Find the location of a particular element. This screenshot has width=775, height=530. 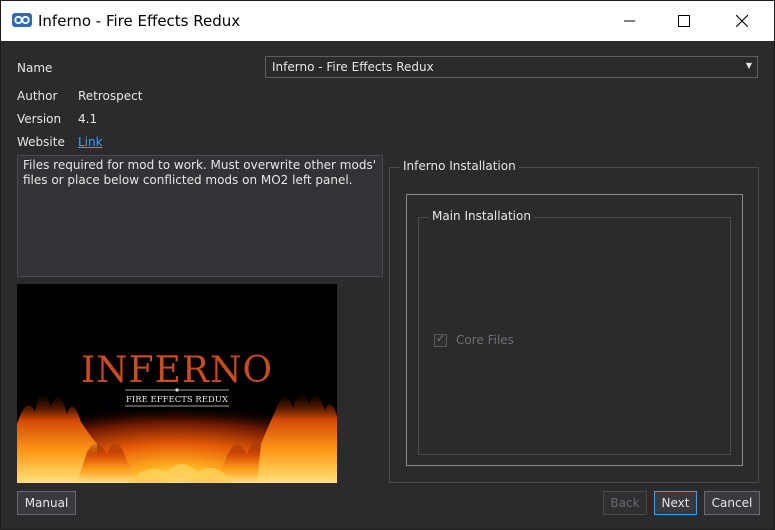

logo-title: INFERNO is located at coordinates (177, 370).